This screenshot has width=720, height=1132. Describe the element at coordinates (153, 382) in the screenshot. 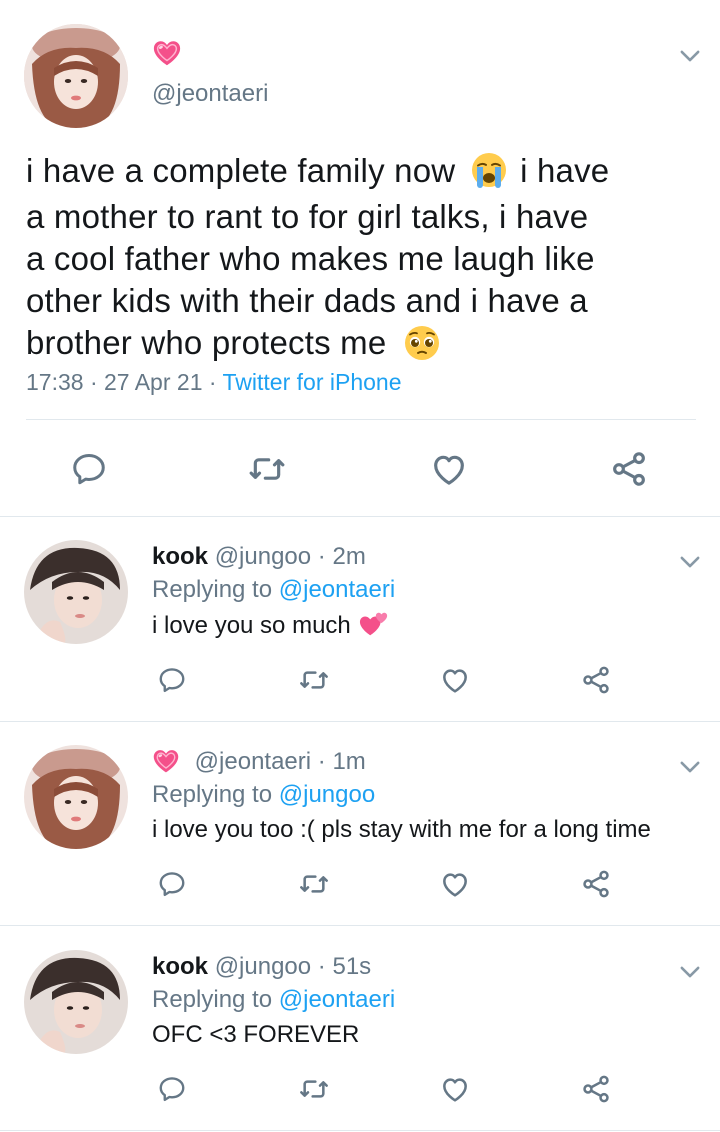

I see `tweet-date: 27 Apr 21` at that location.